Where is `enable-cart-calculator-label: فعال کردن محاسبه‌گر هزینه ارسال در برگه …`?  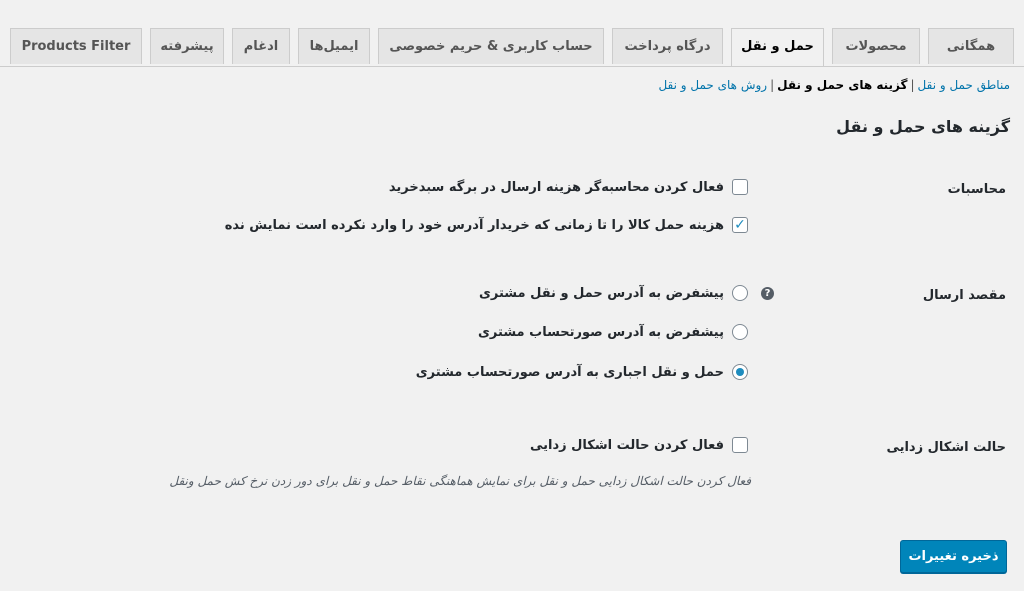
enable-cart-calculator-label: فعال کردن محاسبه‌گر هزینه ارسال در برگه … is located at coordinates (556, 187).